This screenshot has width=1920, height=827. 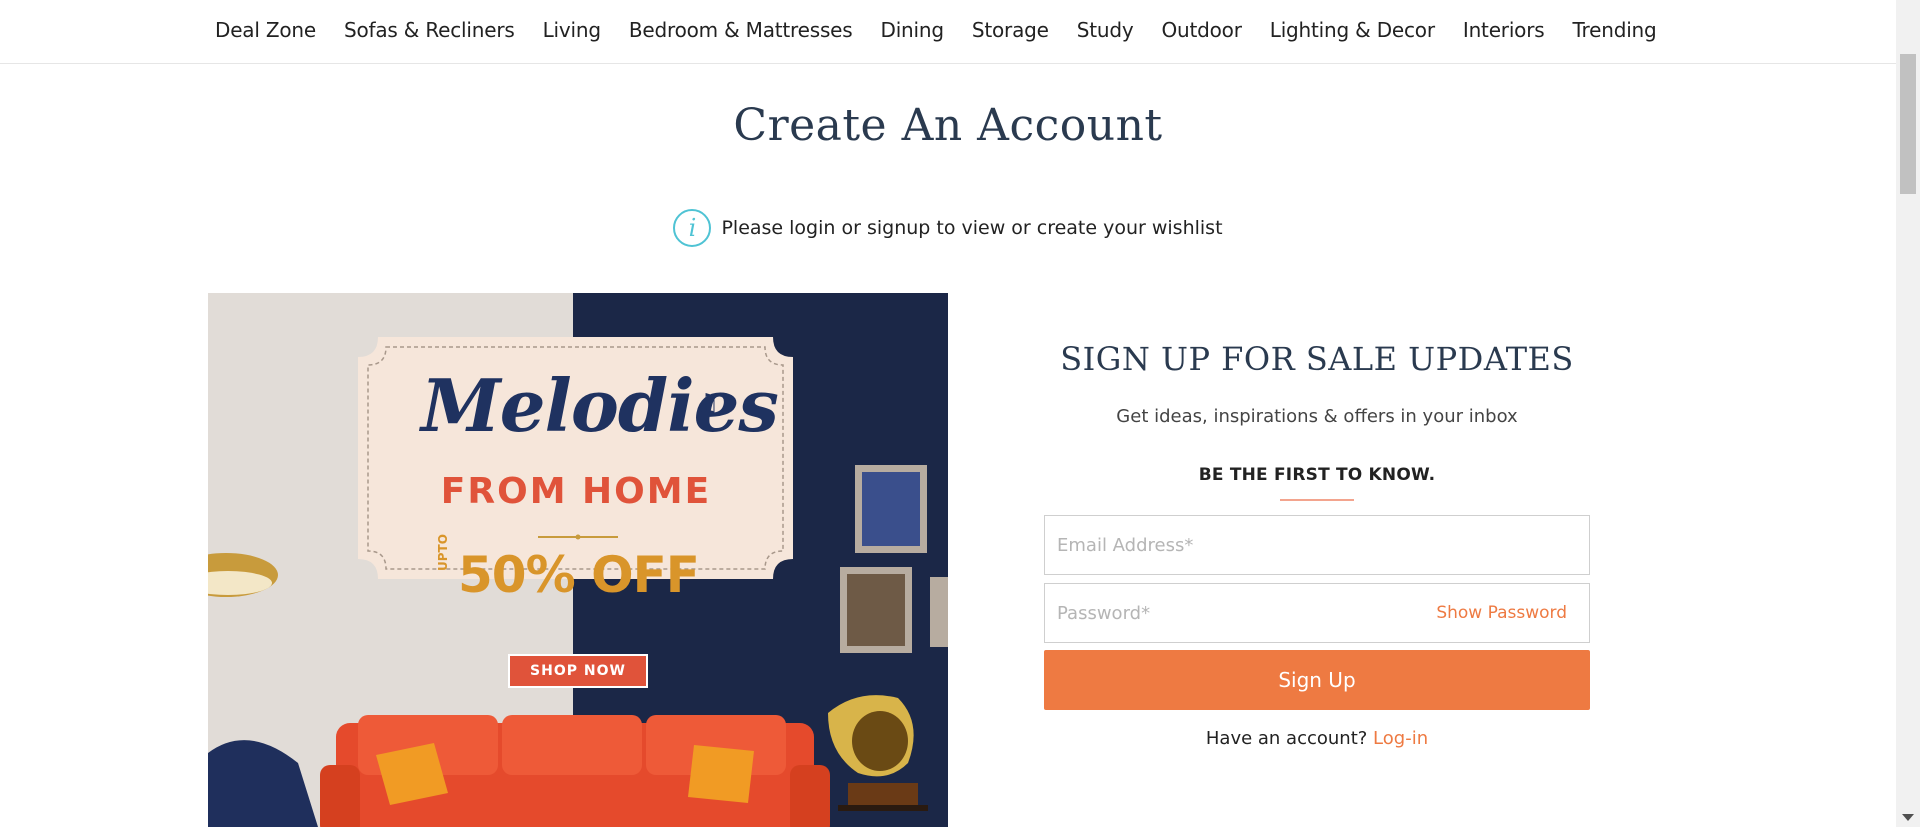 What do you see at coordinates (1105, 30) in the screenshot?
I see `nav-item-study: Study` at bounding box center [1105, 30].